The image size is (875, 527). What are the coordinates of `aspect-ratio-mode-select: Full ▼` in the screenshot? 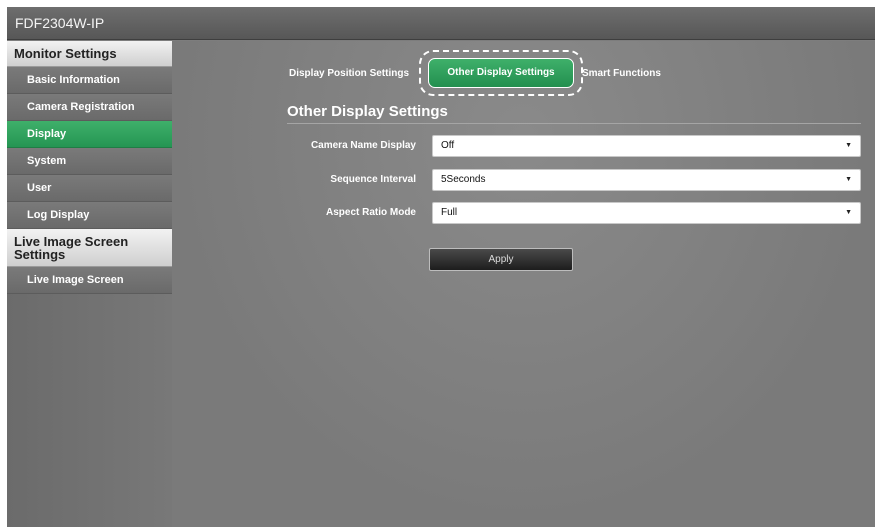 It's located at (646, 213).